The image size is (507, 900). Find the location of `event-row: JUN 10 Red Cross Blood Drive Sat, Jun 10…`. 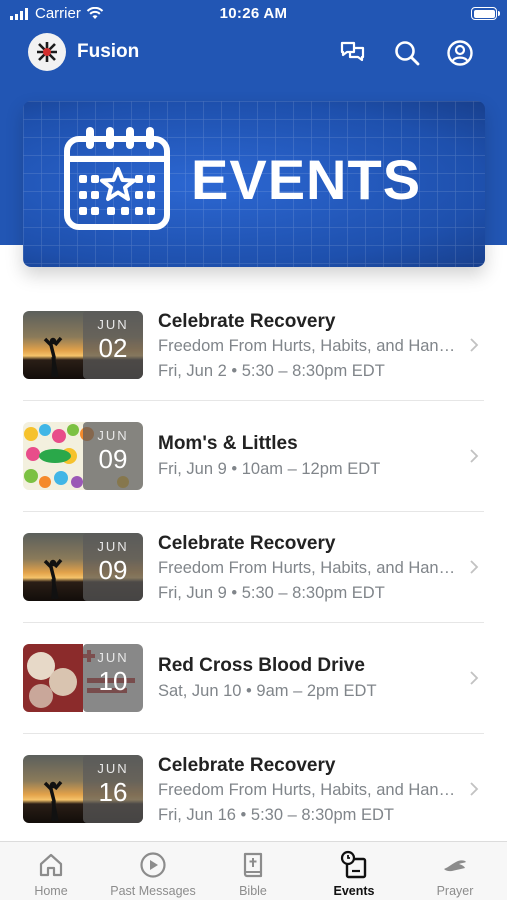

event-row: JUN 10 Red Cross Blood Drive Sat, Jun 10… is located at coordinates (253, 678).